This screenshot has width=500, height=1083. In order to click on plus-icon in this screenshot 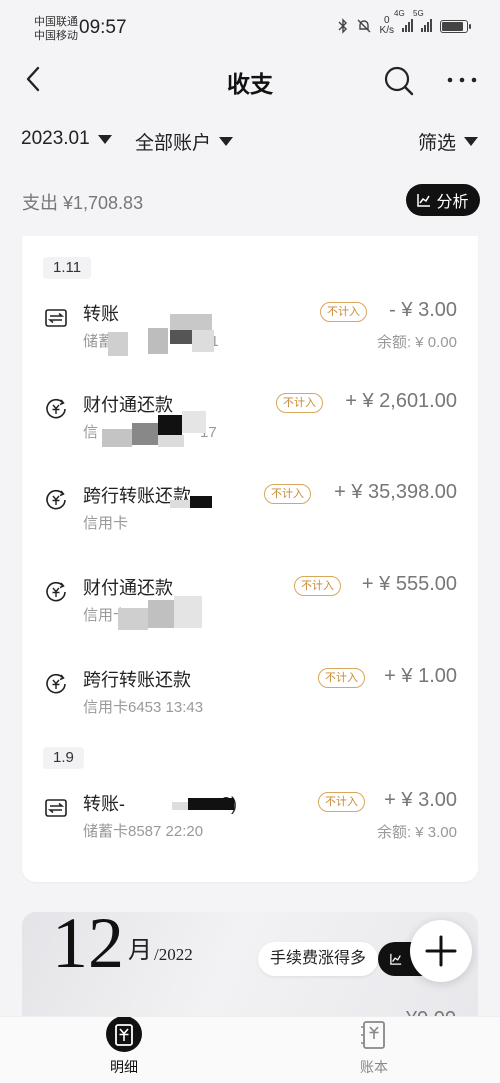, I will do `click(441, 951)`.